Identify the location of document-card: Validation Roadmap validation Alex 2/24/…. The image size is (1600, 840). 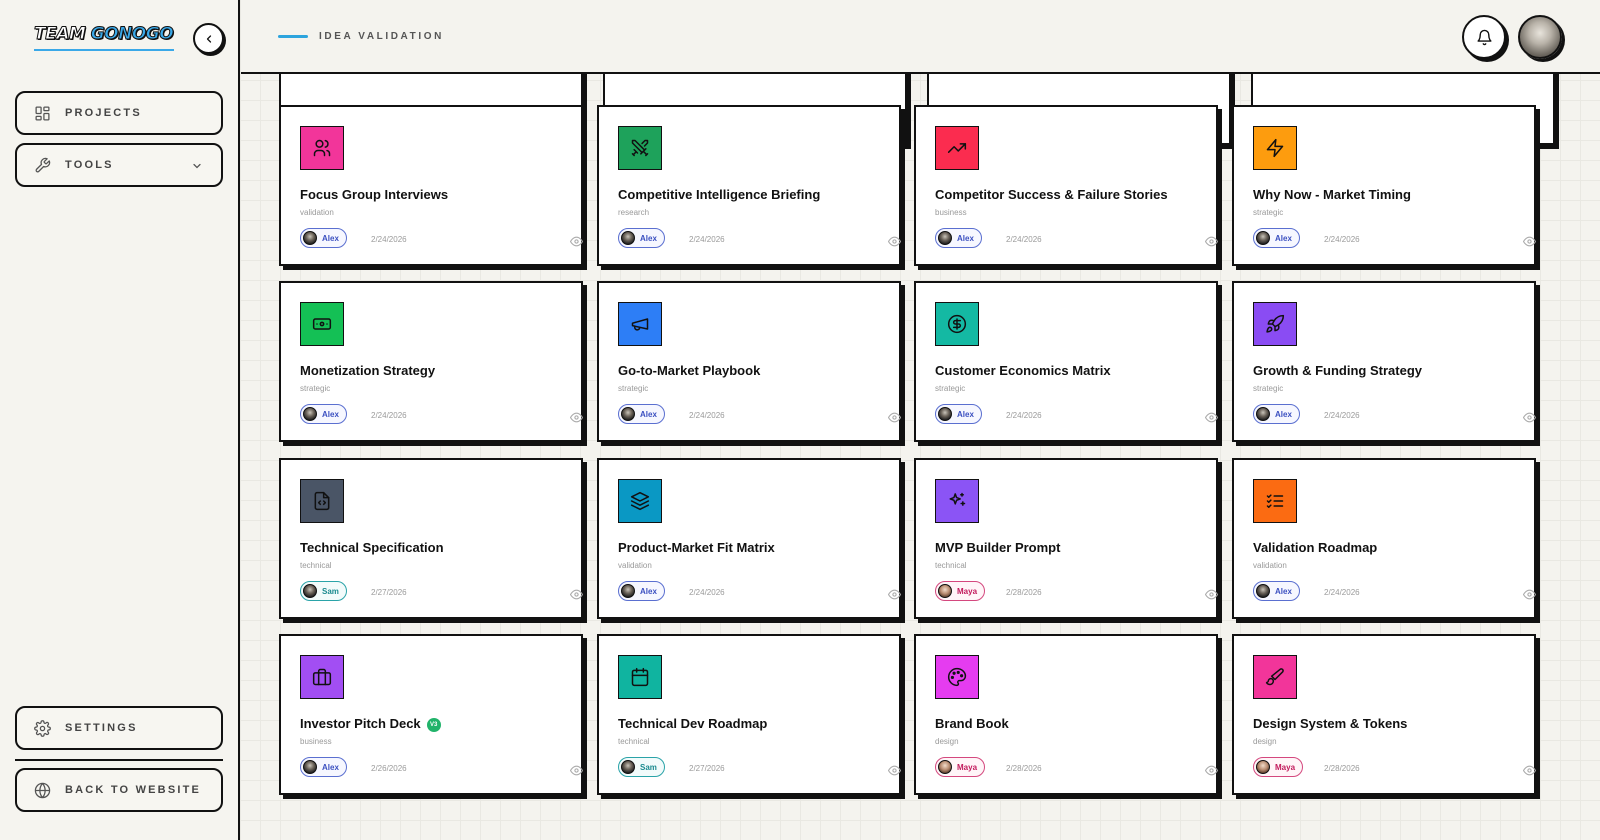
(1384, 538).